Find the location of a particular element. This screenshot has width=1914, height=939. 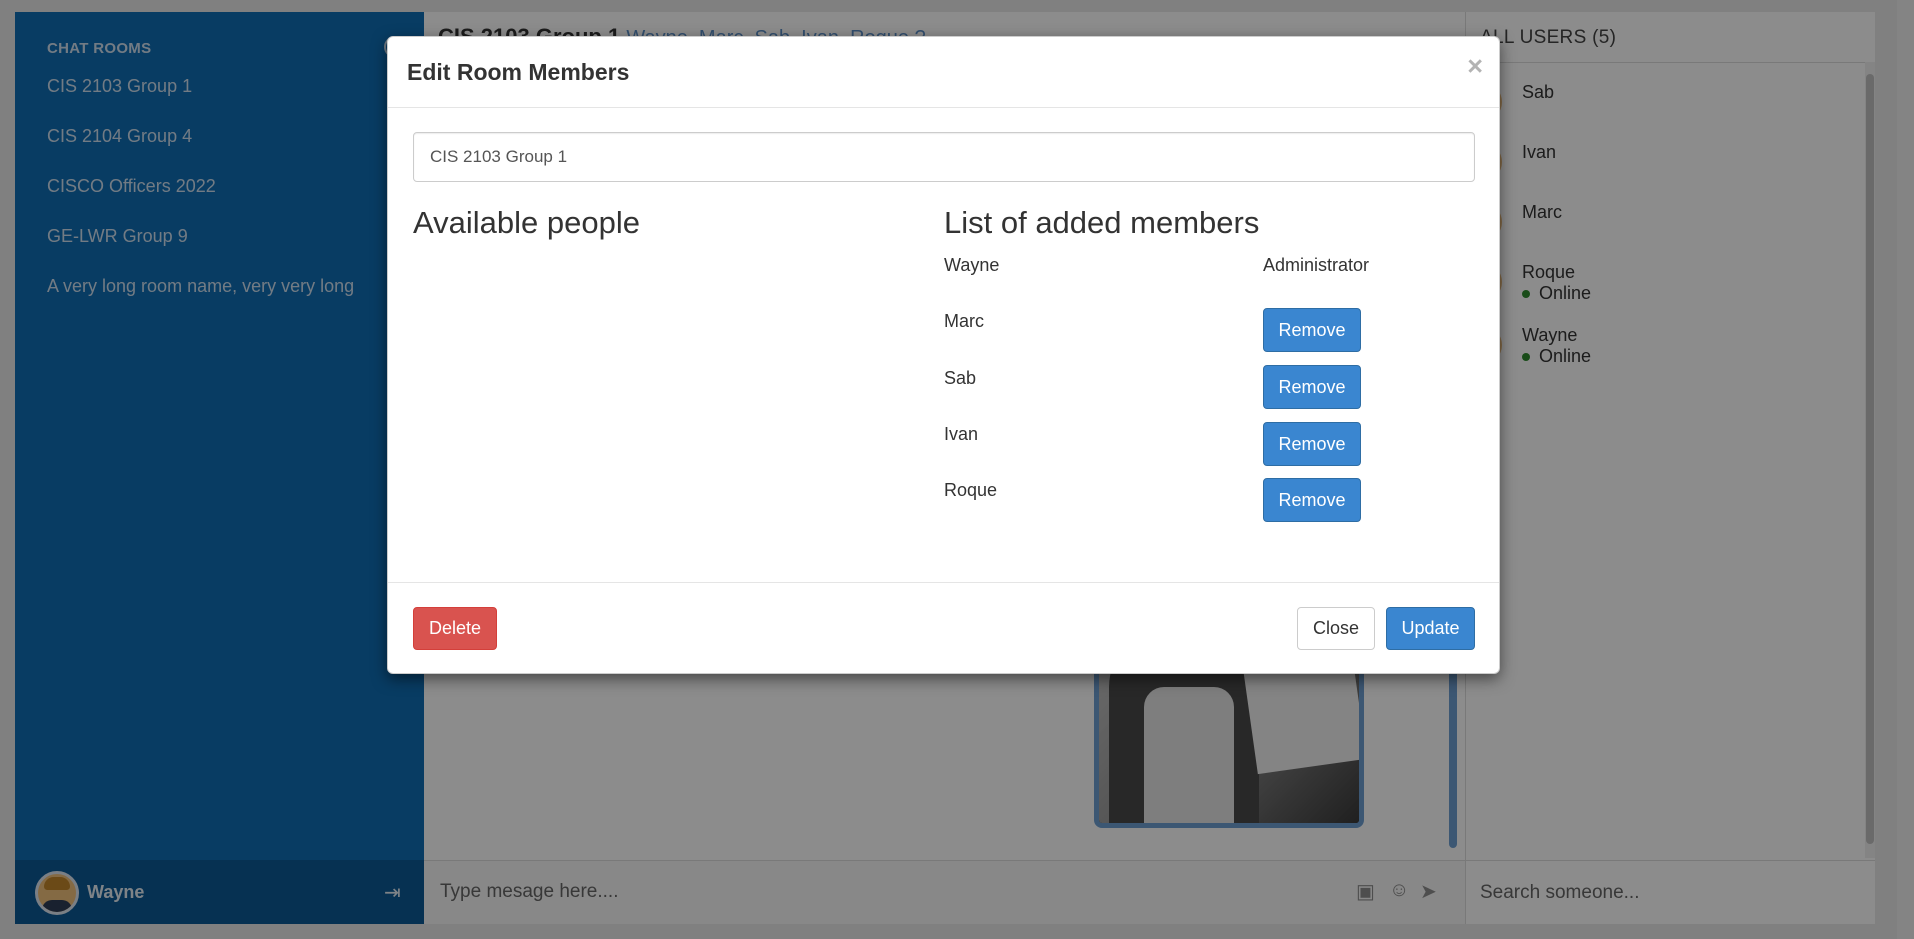

update-button: Update is located at coordinates (1430, 628).